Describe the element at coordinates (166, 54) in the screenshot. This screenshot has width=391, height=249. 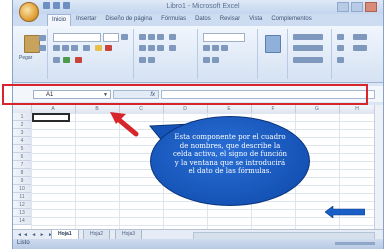
I see `alignment-group` at that location.